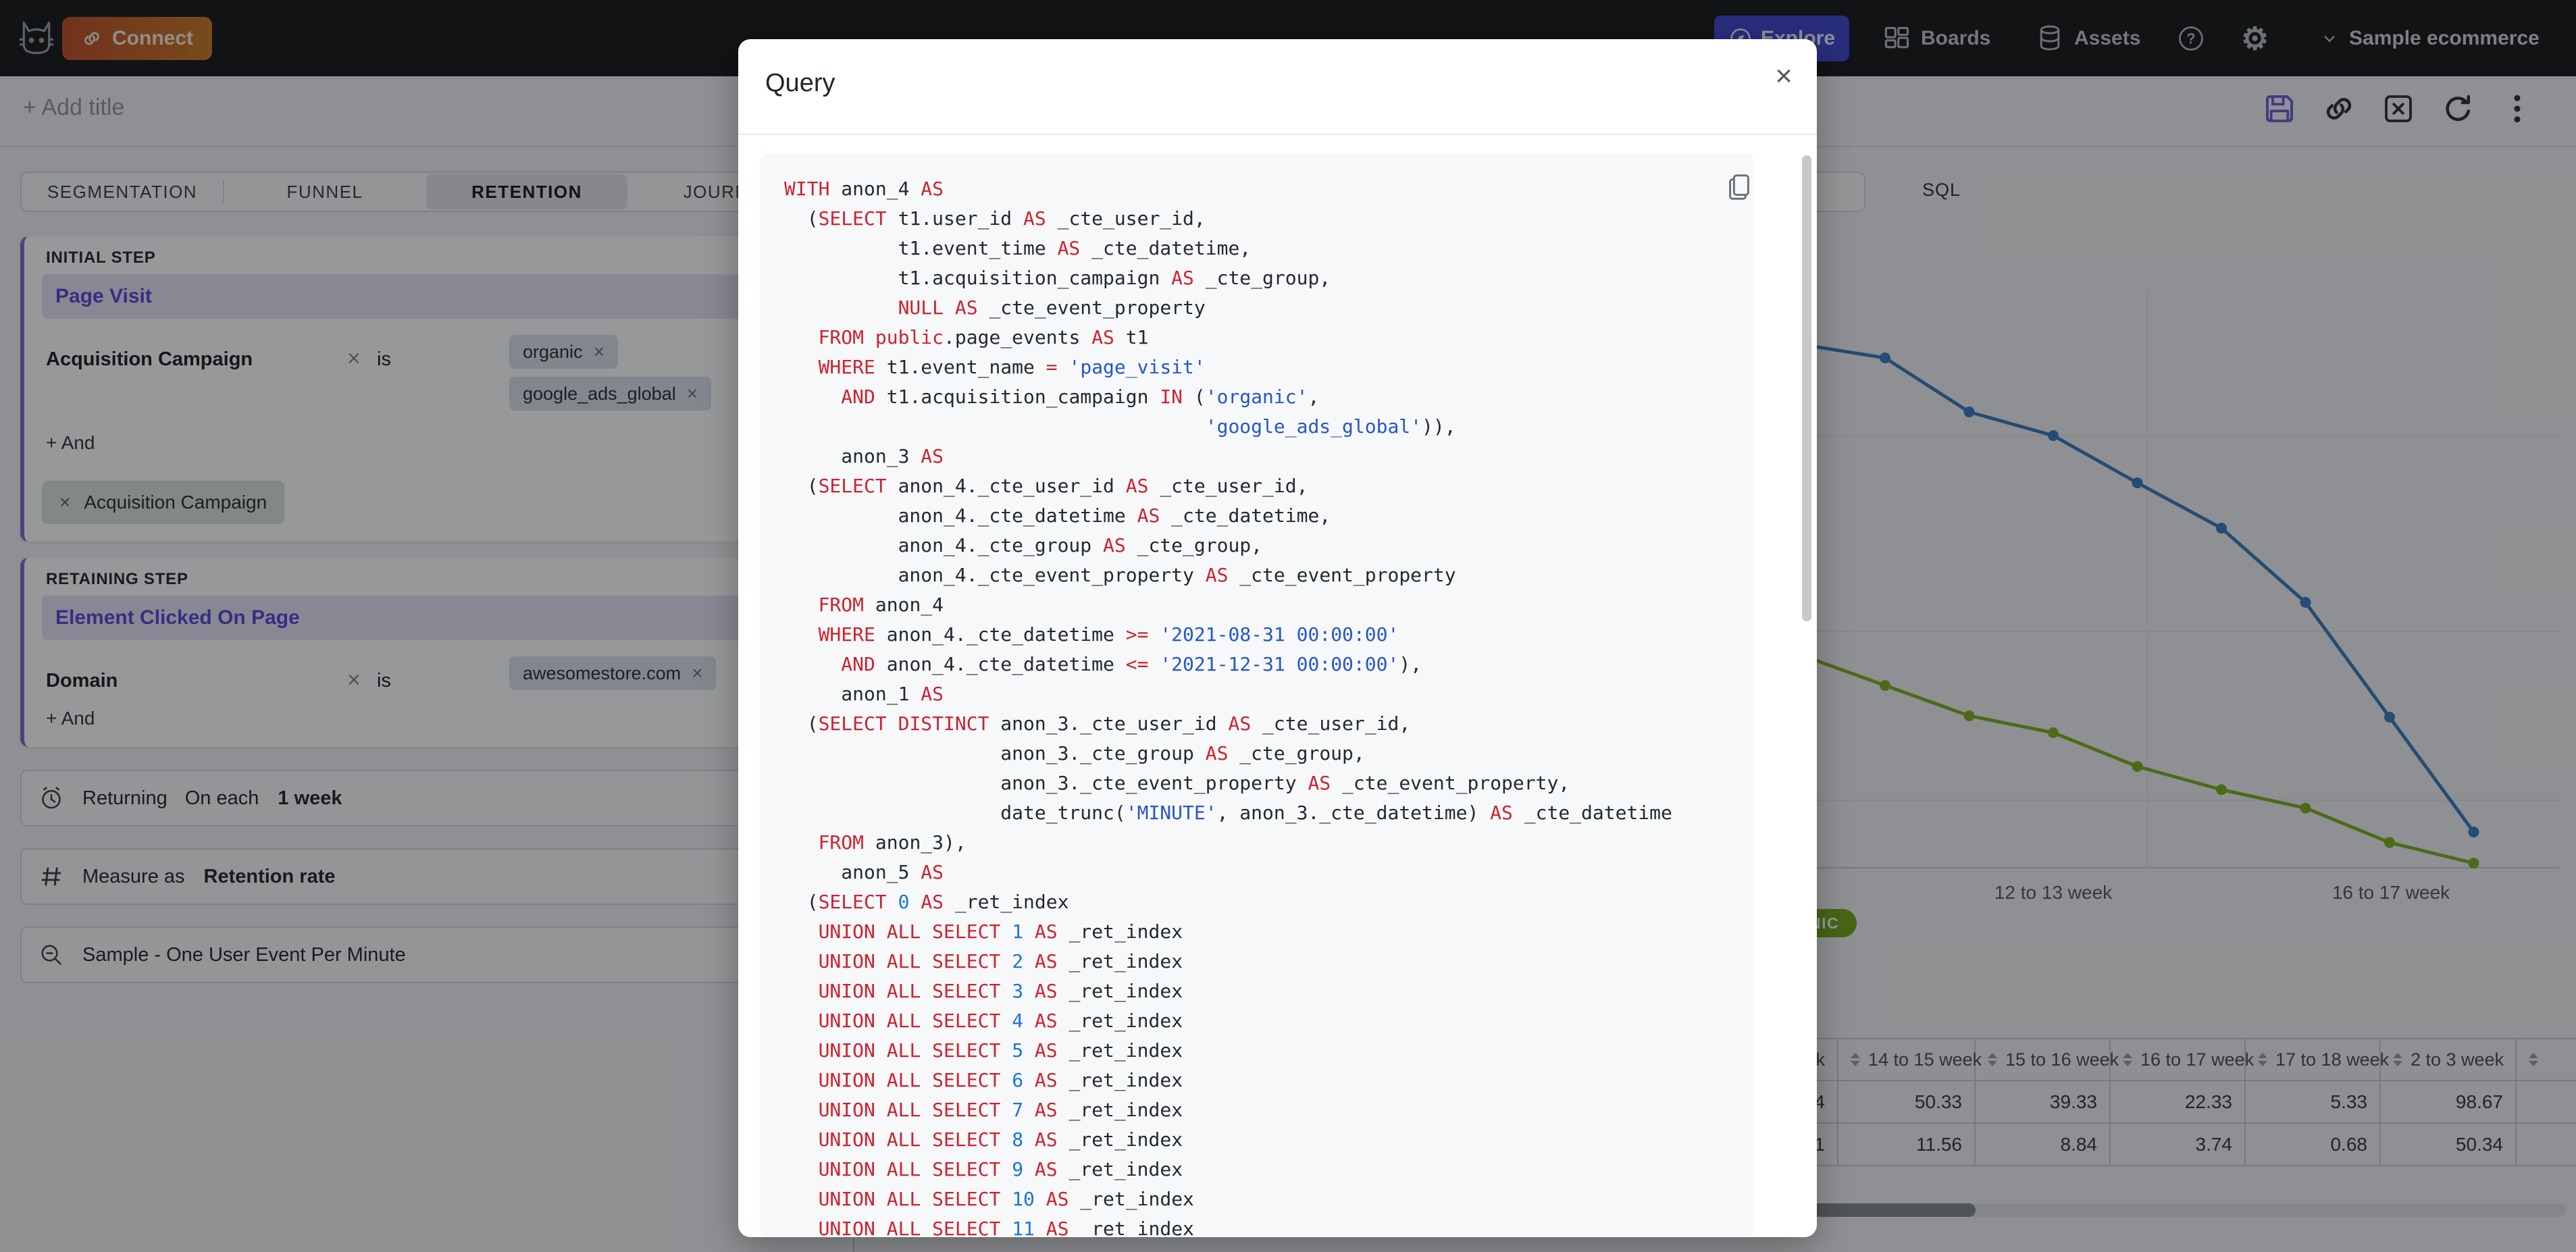  Describe the element at coordinates (1784, 76) in the screenshot. I see `close-icon: ×` at that location.